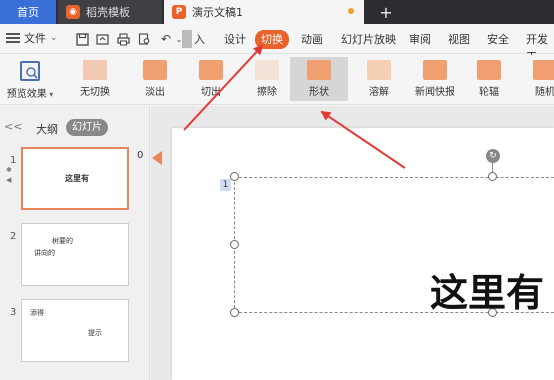 The width and height of the screenshot is (554, 380). What do you see at coordinates (493, 156) in the screenshot?
I see `rotate-handle-icon: ↻` at bounding box center [493, 156].